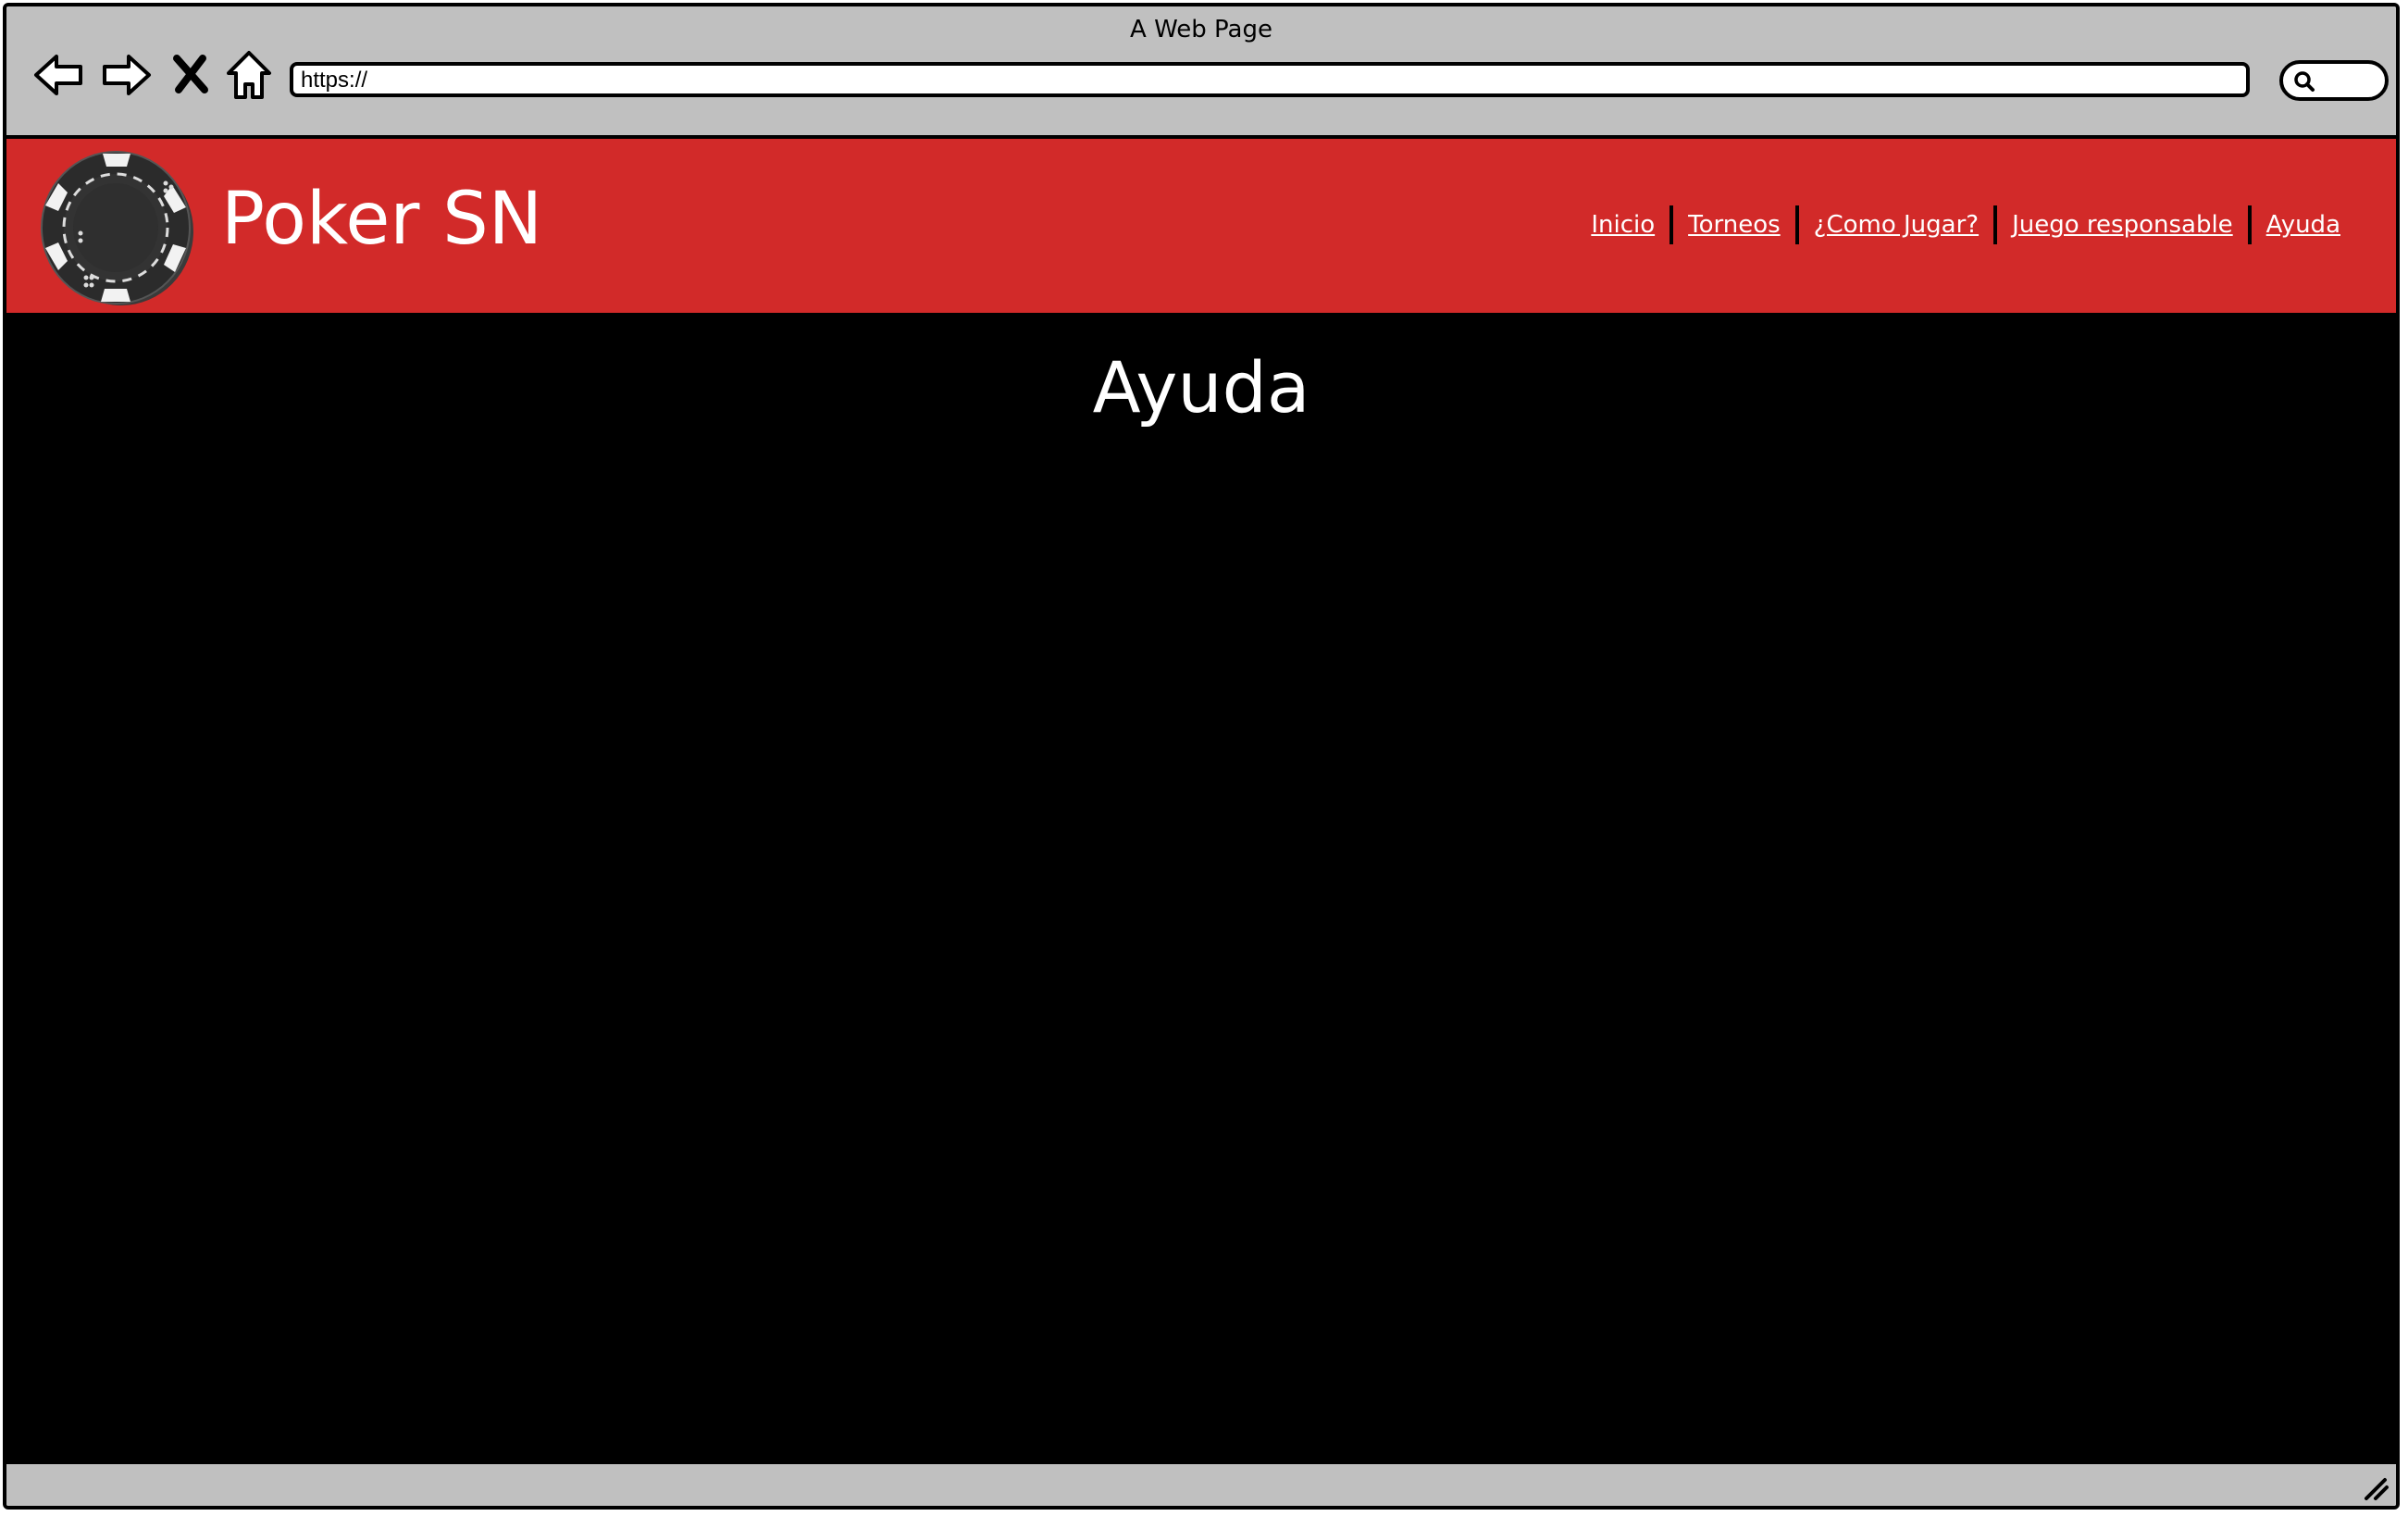 This screenshot has height=1516, width=2408. What do you see at coordinates (1734, 225) in the screenshot?
I see `nav-link-torneos: Torneos` at bounding box center [1734, 225].